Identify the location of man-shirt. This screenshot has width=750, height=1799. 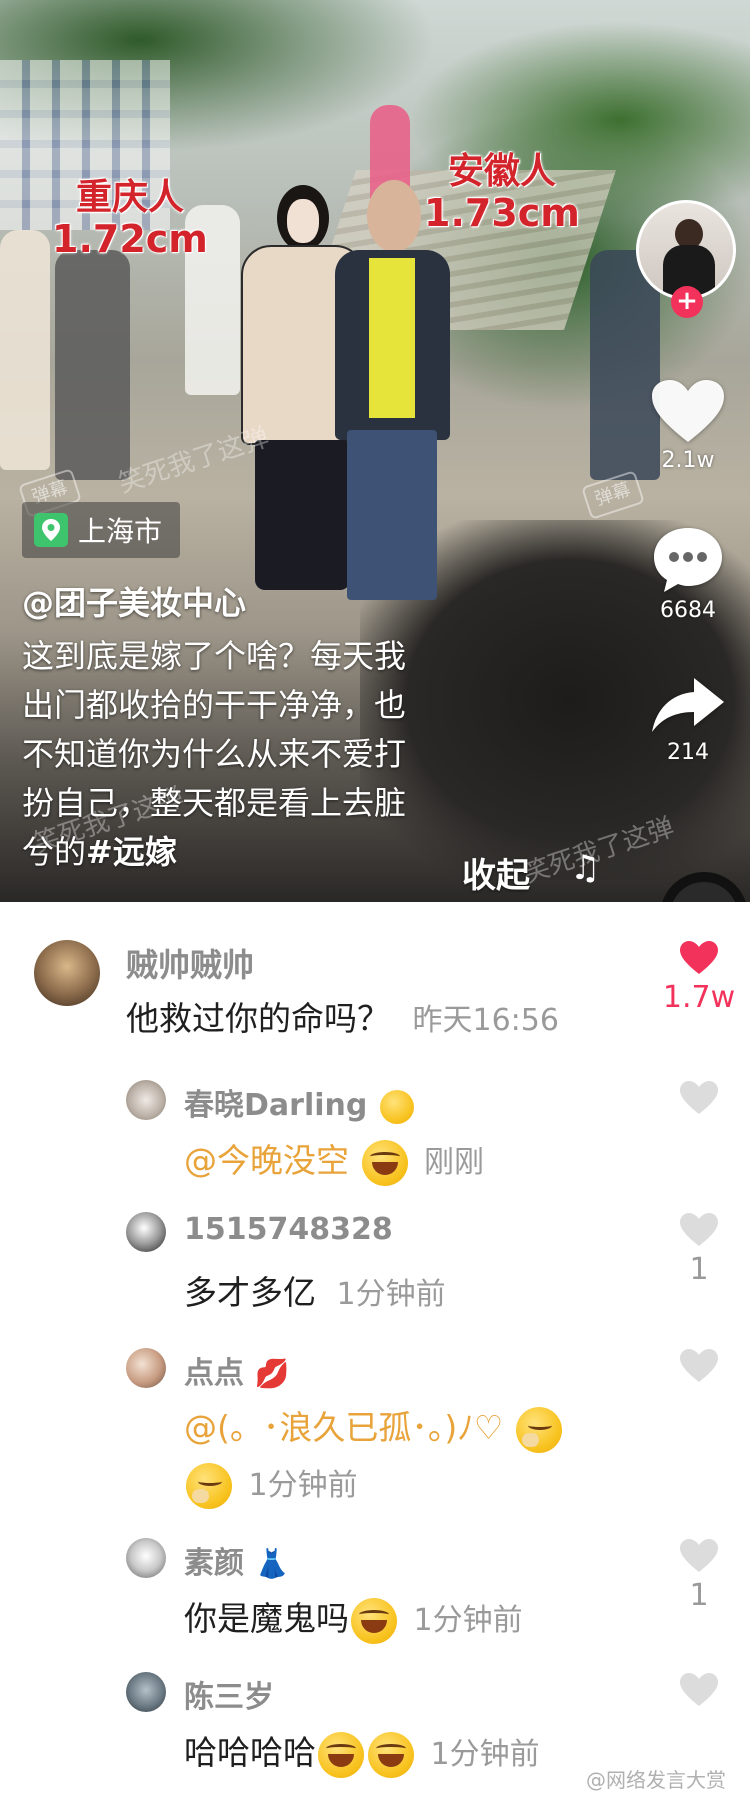
(392, 338).